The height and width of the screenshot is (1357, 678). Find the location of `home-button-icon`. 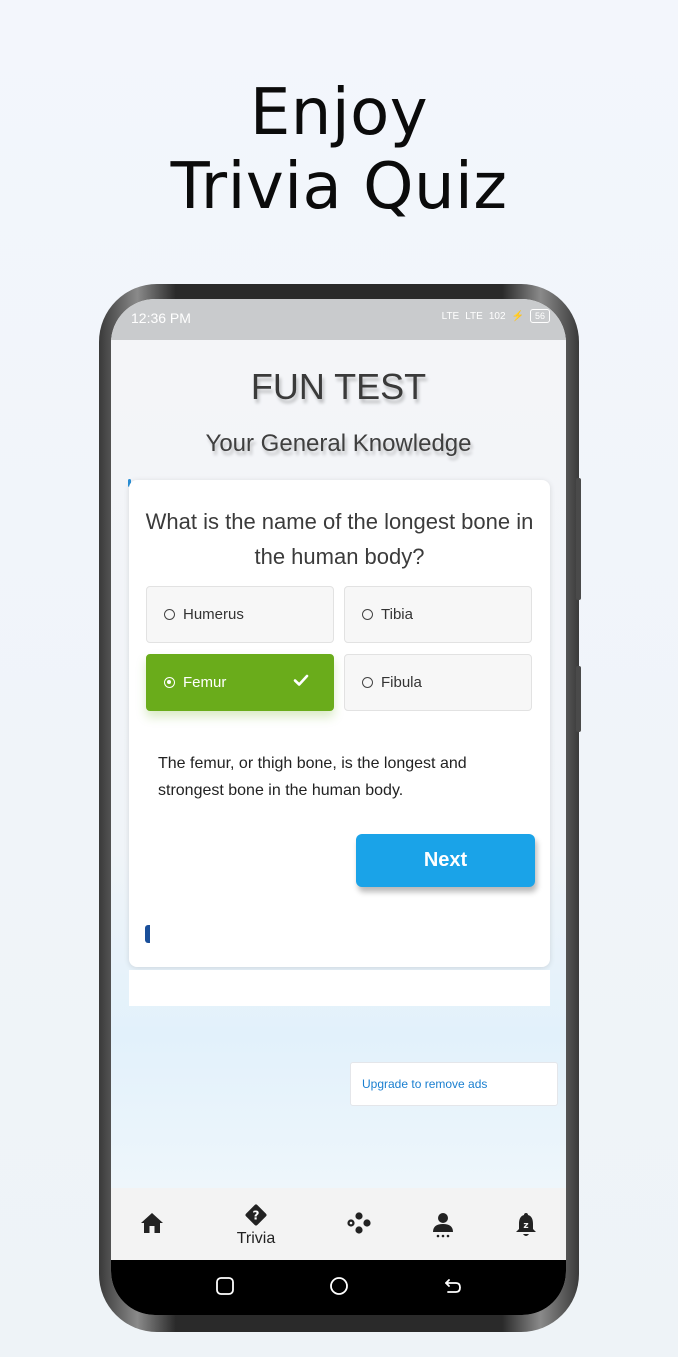

home-button-icon is located at coordinates (339, 1286).